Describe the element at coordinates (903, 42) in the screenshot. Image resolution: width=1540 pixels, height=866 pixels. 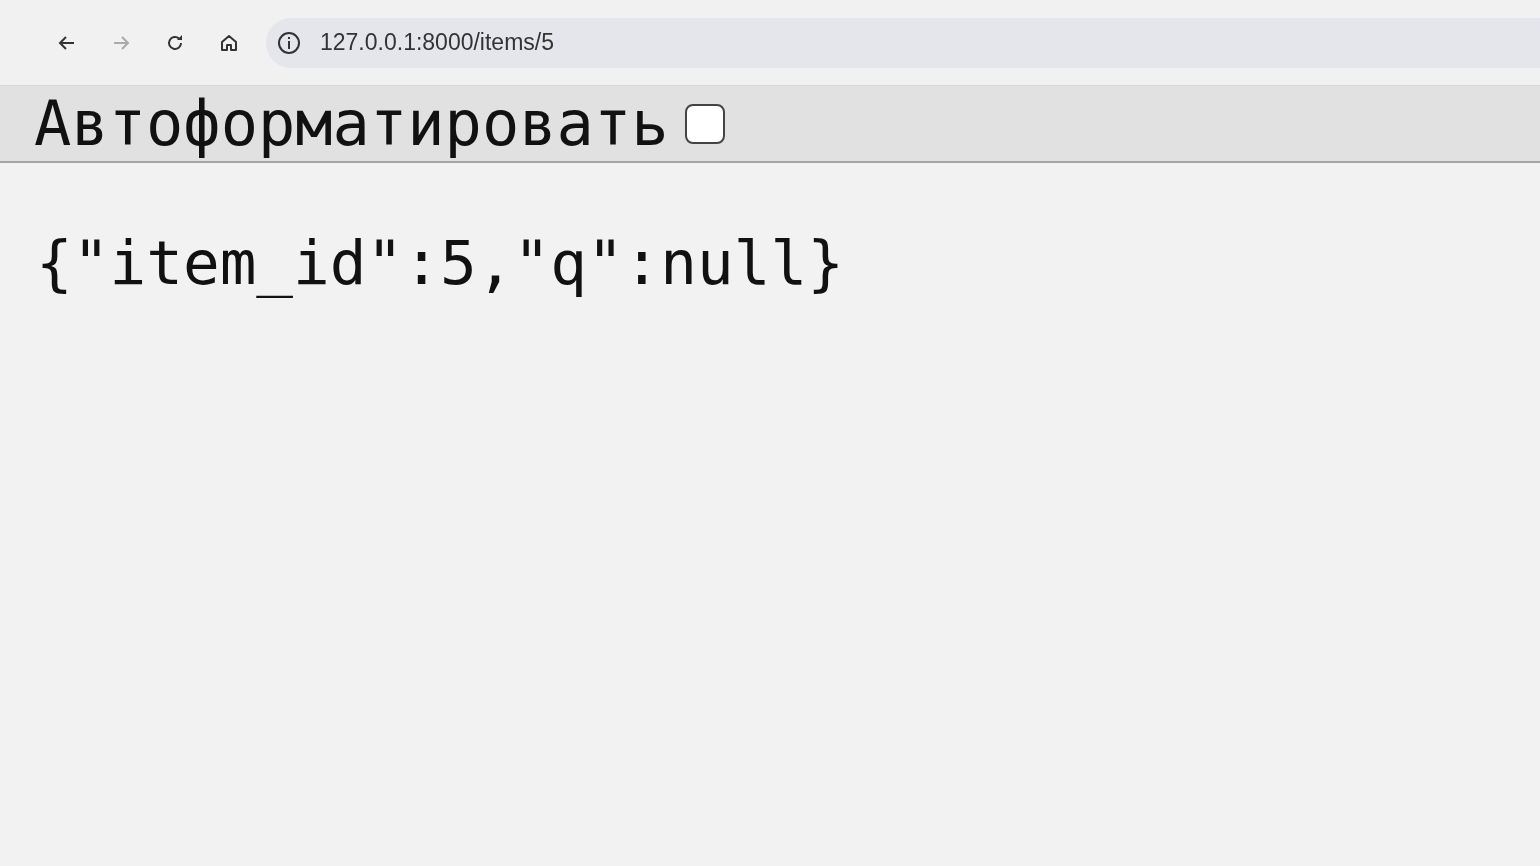
I see `address-bar: 127.0.0.1:8000/items/5` at that location.